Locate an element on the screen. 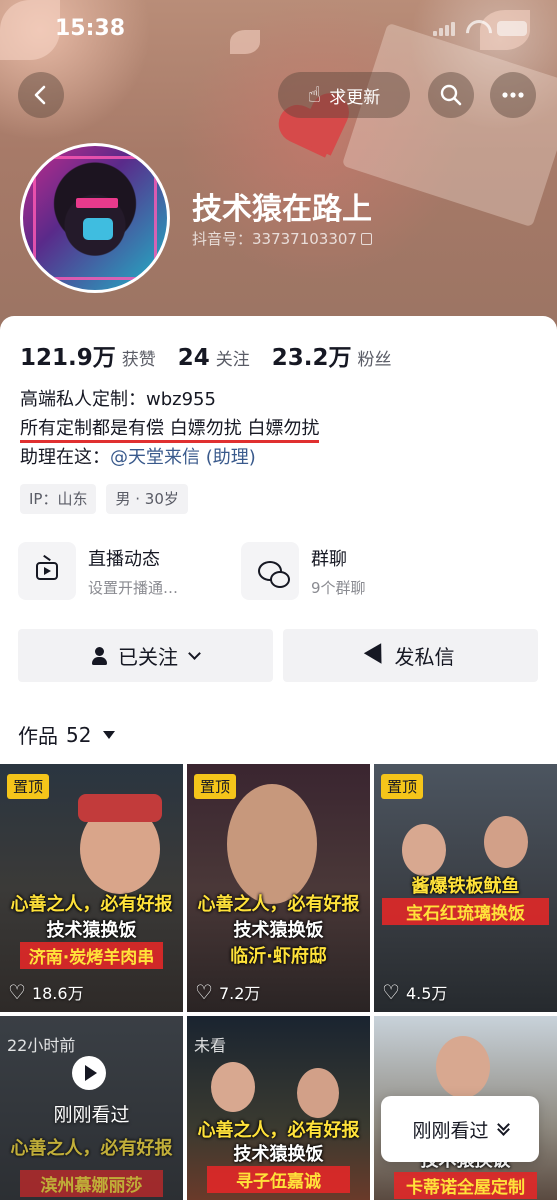 The image size is (557, 1200). more-button is located at coordinates (513, 95).